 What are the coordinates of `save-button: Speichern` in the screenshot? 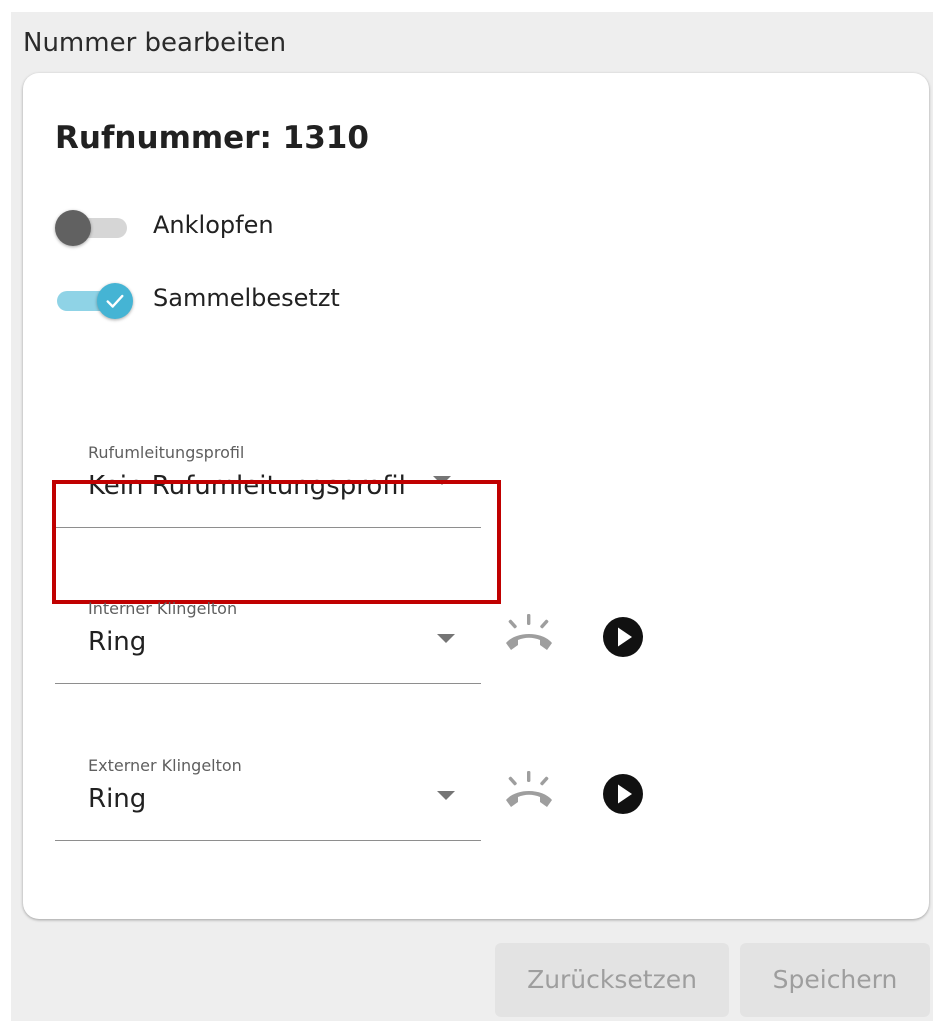 It's located at (835, 980).